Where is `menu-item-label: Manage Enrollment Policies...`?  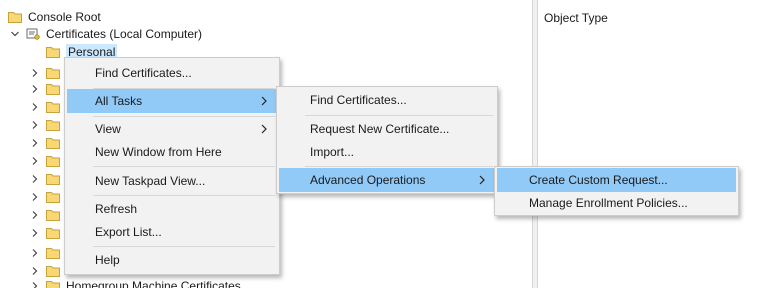
menu-item-label: Manage Enrollment Policies... is located at coordinates (608, 203).